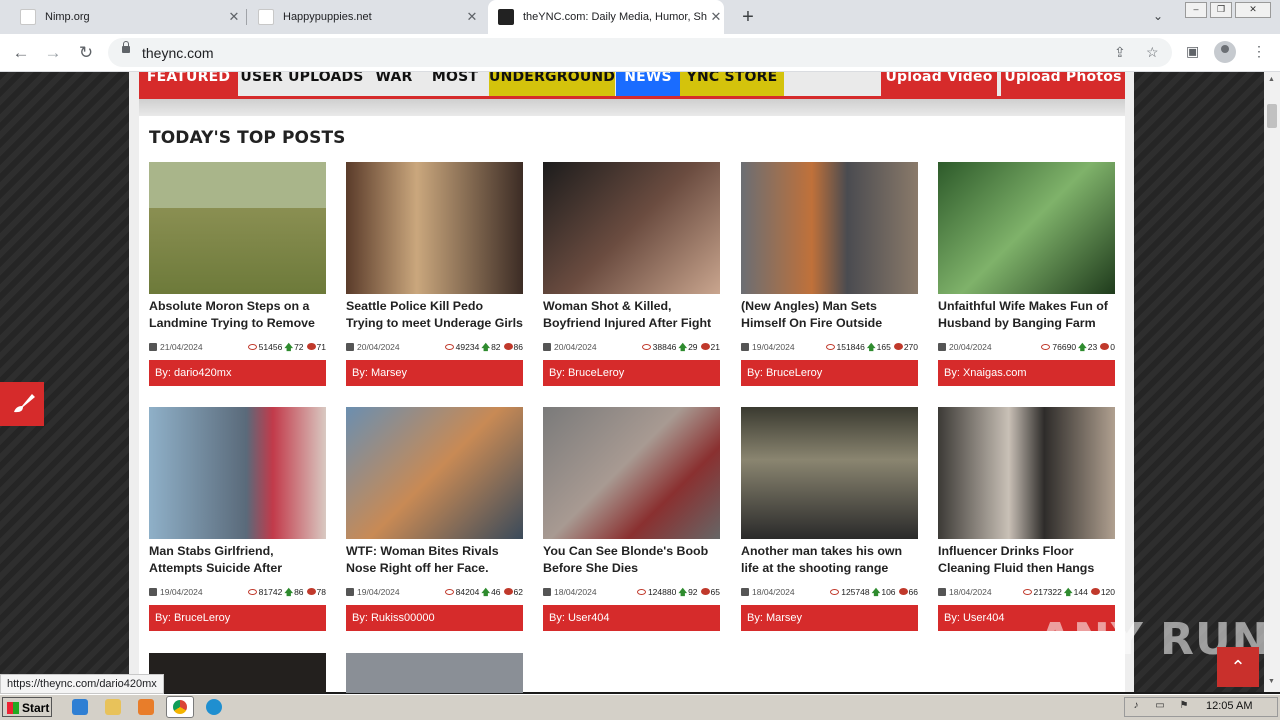  Describe the element at coordinates (1253, 10) in the screenshot. I see `close-window-icon: ✕` at that location.